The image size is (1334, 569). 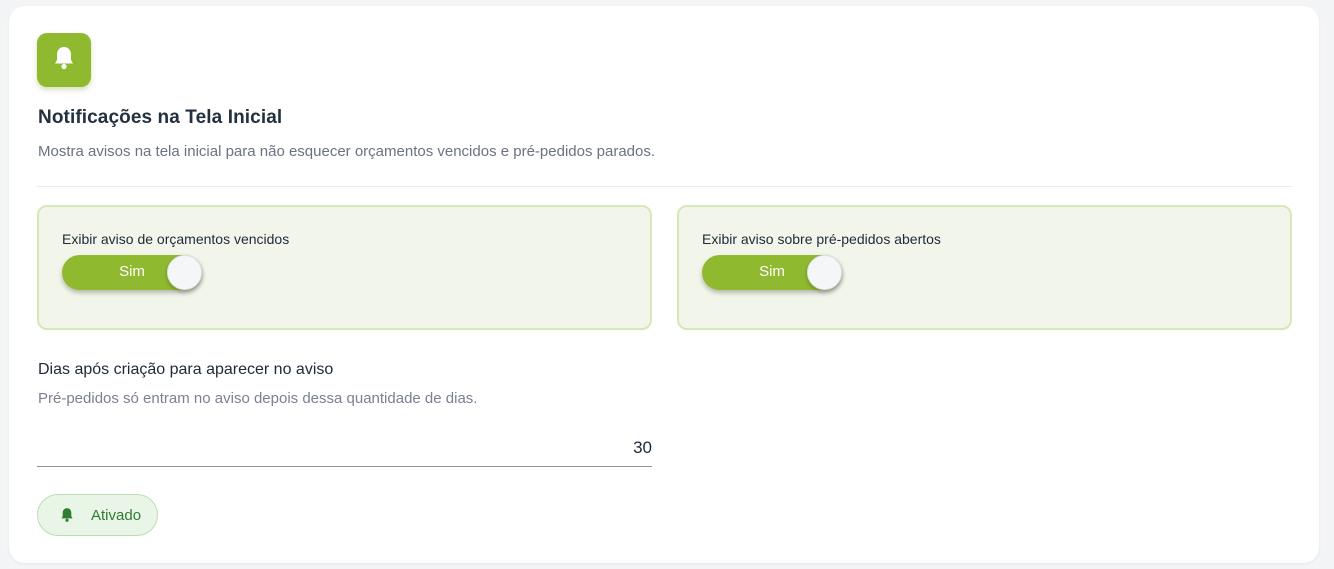 What do you see at coordinates (772, 272) in the screenshot?
I see `open-preorders-toggle: Sim` at bounding box center [772, 272].